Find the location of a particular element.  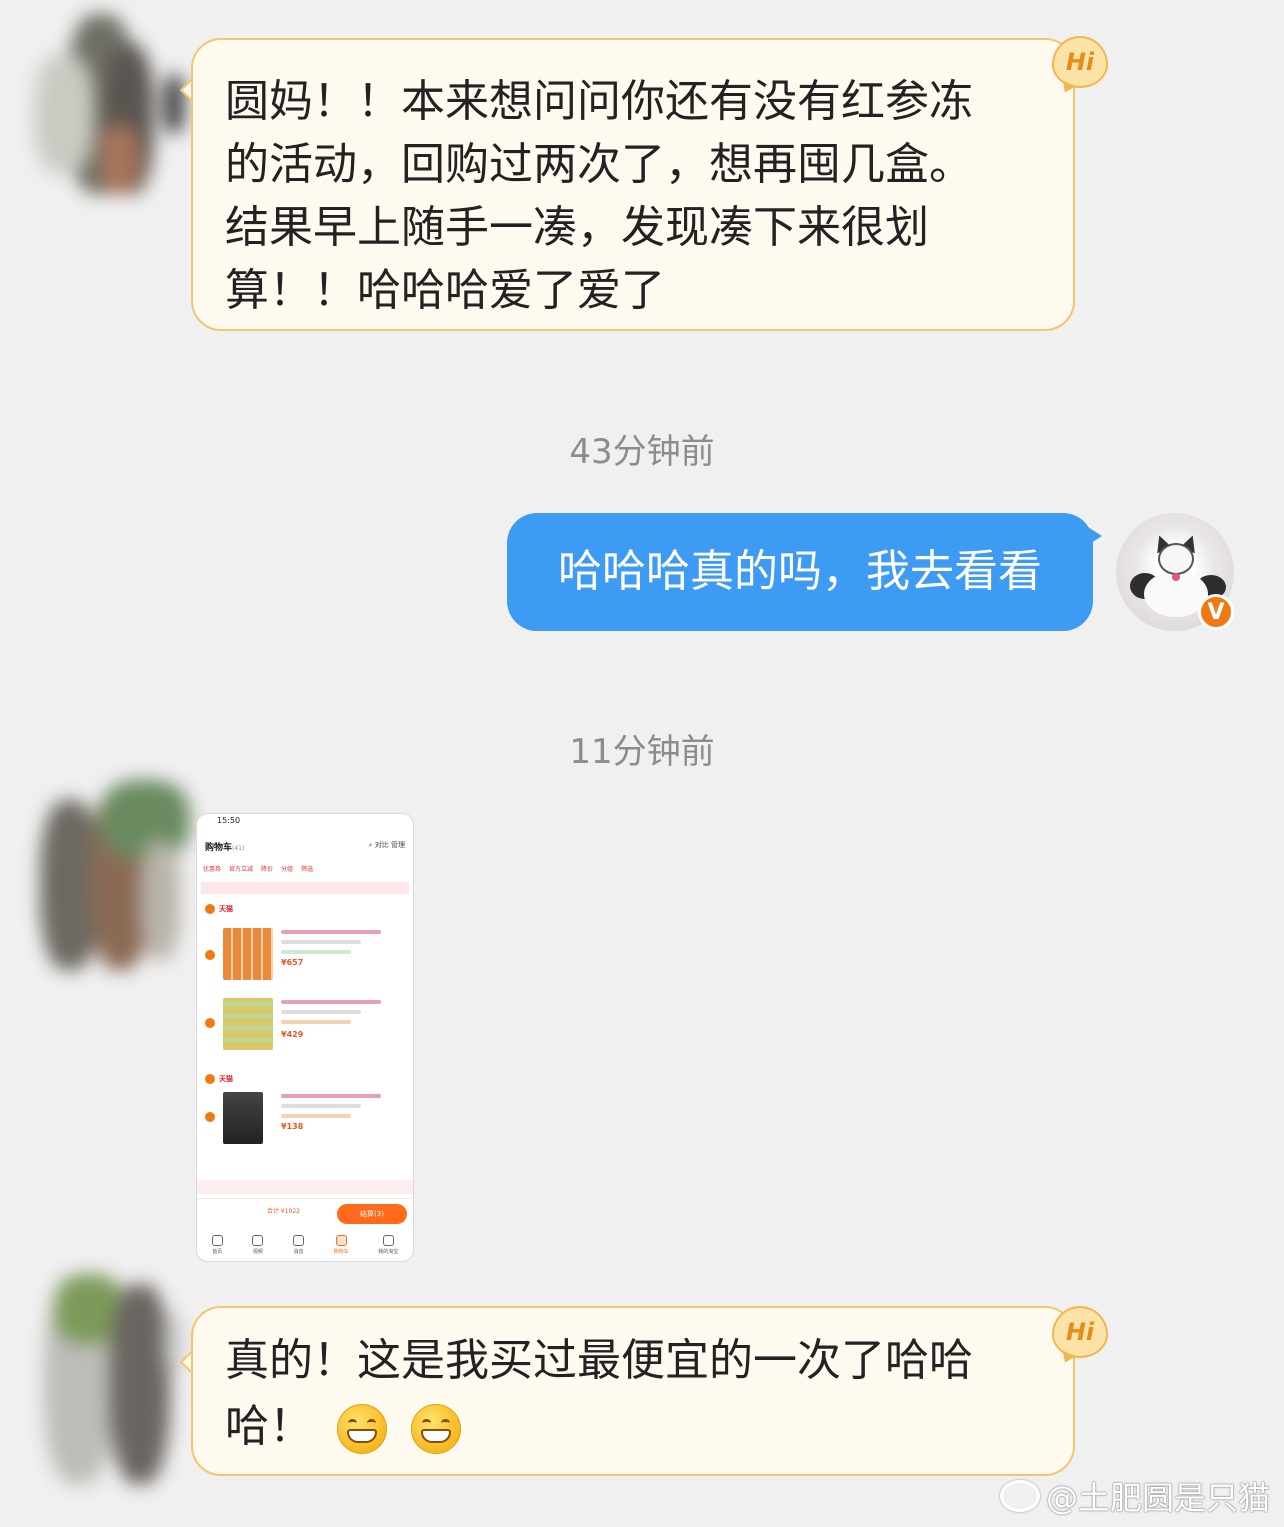

message-line: 圆妈！！本来想问问你还有没有红参冻 is located at coordinates (599, 101).